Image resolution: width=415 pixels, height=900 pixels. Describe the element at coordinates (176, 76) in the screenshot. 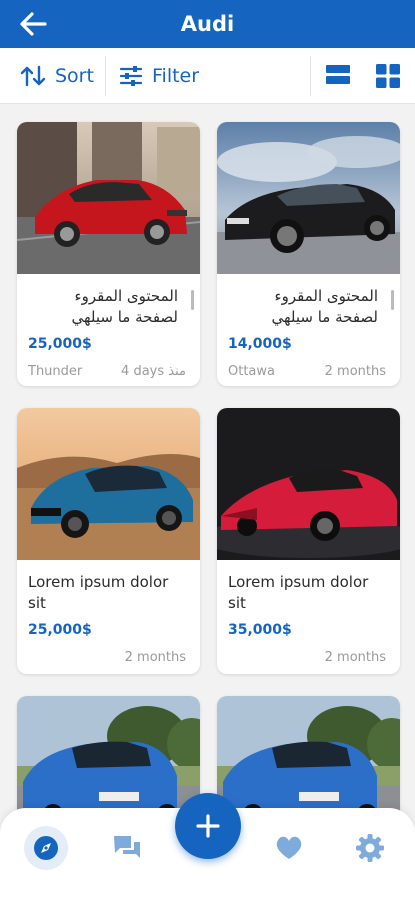

I see `filter-label: Filter` at that location.